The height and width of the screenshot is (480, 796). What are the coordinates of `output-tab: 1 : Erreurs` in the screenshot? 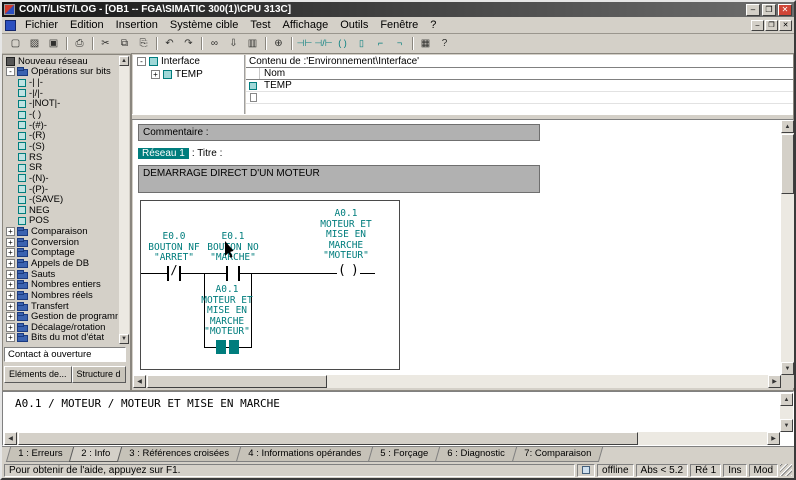 It's located at (40, 454).